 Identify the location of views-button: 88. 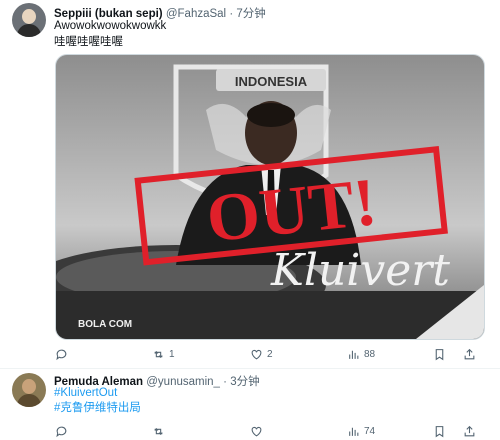
(361, 354).